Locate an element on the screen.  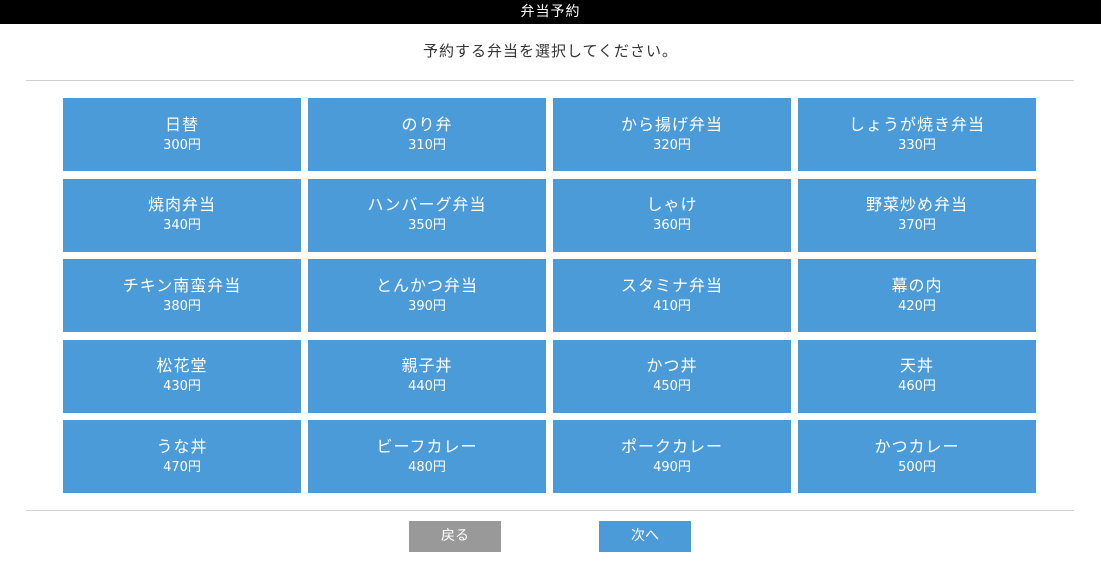
bento-item-name: 松花堂 is located at coordinates (182, 365).